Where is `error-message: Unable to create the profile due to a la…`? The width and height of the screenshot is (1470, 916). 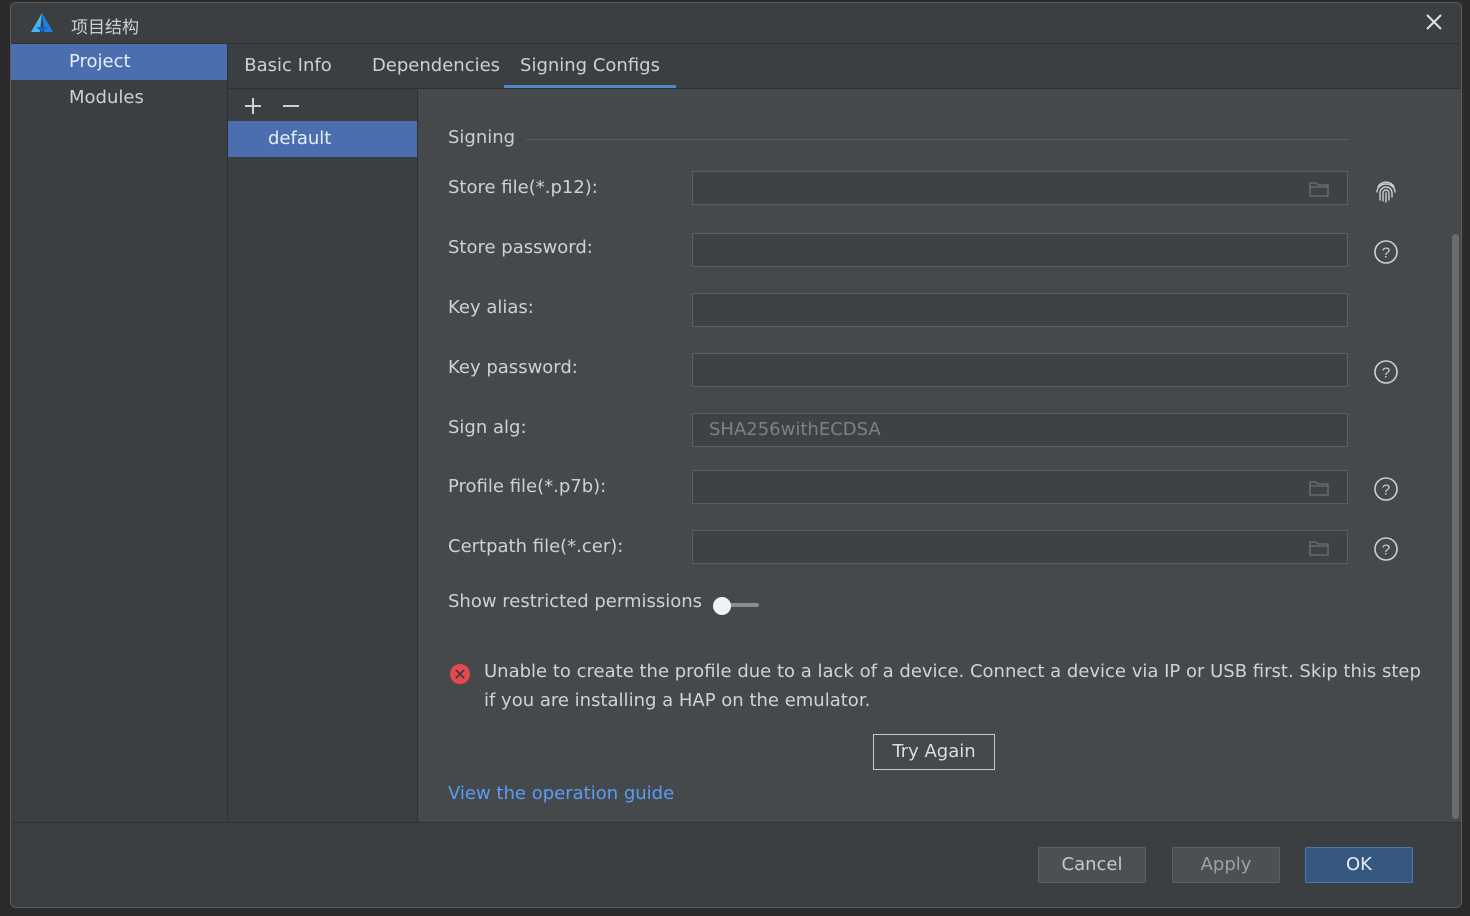
error-message: Unable to create the profile due to a la… is located at coordinates (952, 686).